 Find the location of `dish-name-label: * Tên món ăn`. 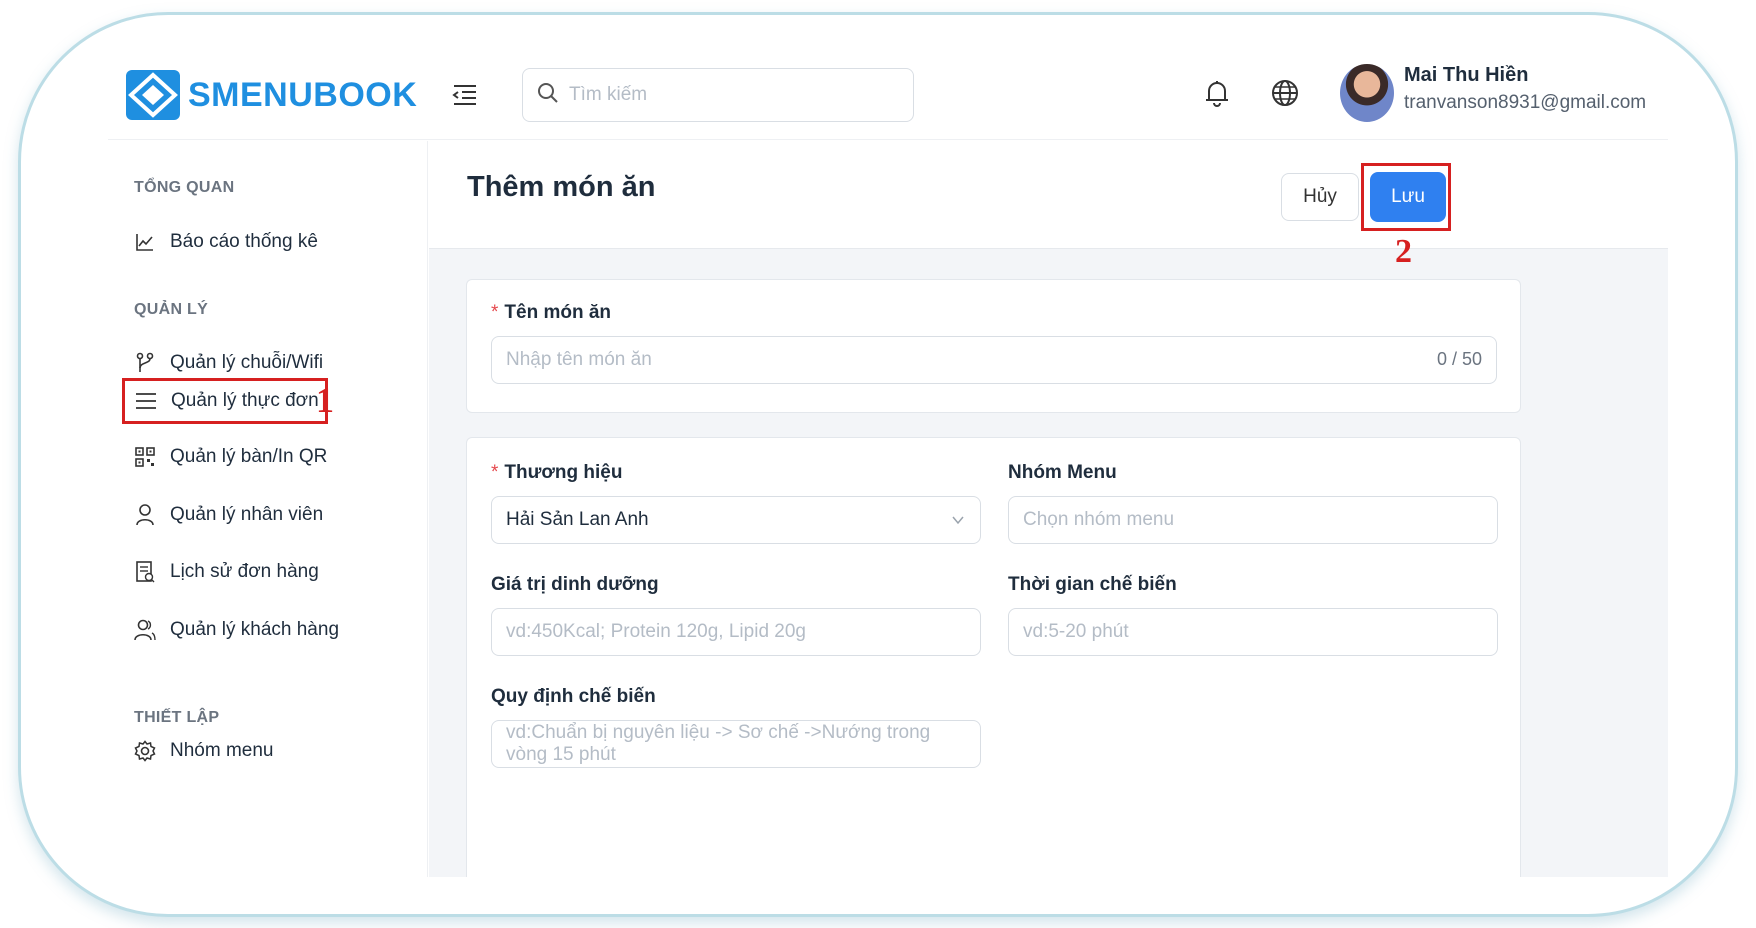

dish-name-label: * Tên món ăn is located at coordinates (551, 313).